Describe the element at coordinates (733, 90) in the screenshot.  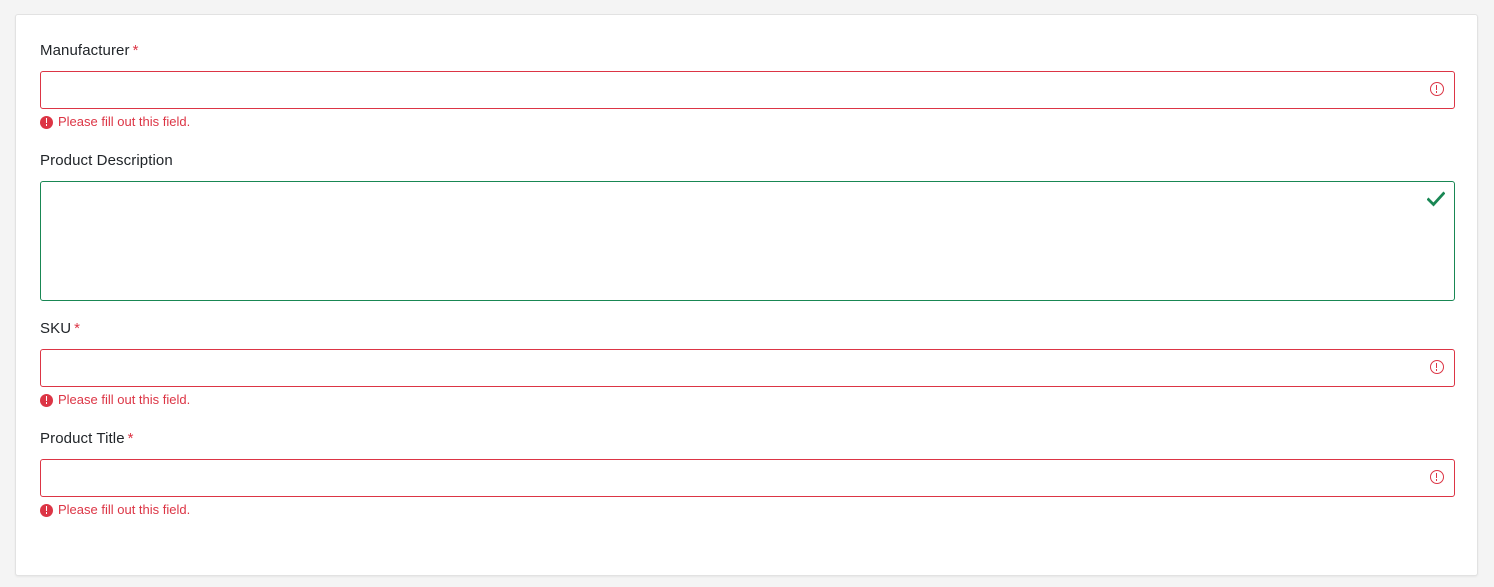
I see `manufacturer-input` at that location.